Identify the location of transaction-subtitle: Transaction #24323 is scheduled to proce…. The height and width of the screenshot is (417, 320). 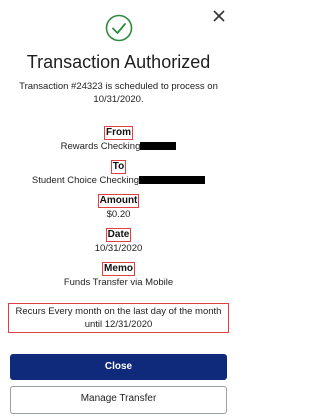
(118, 93).